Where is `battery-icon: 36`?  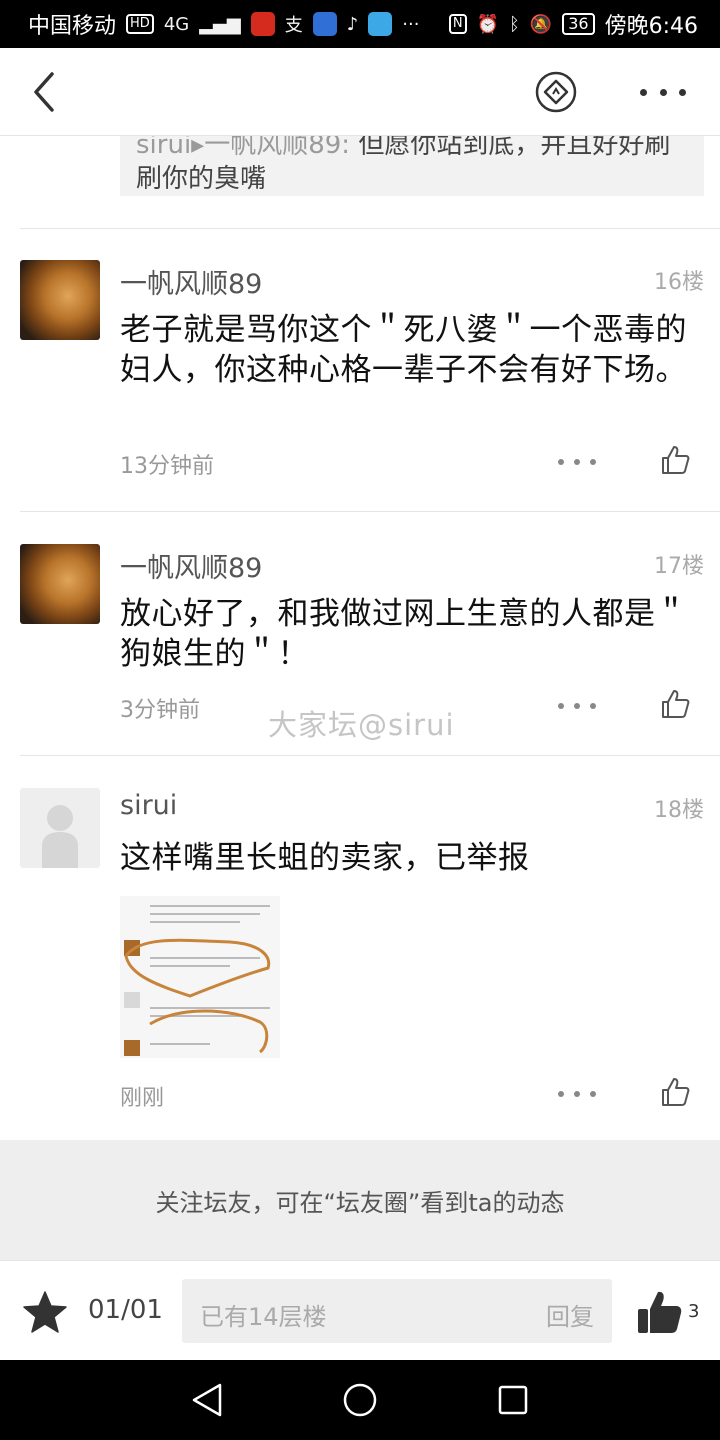
battery-icon: 36 is located at coordinates (578, 24).